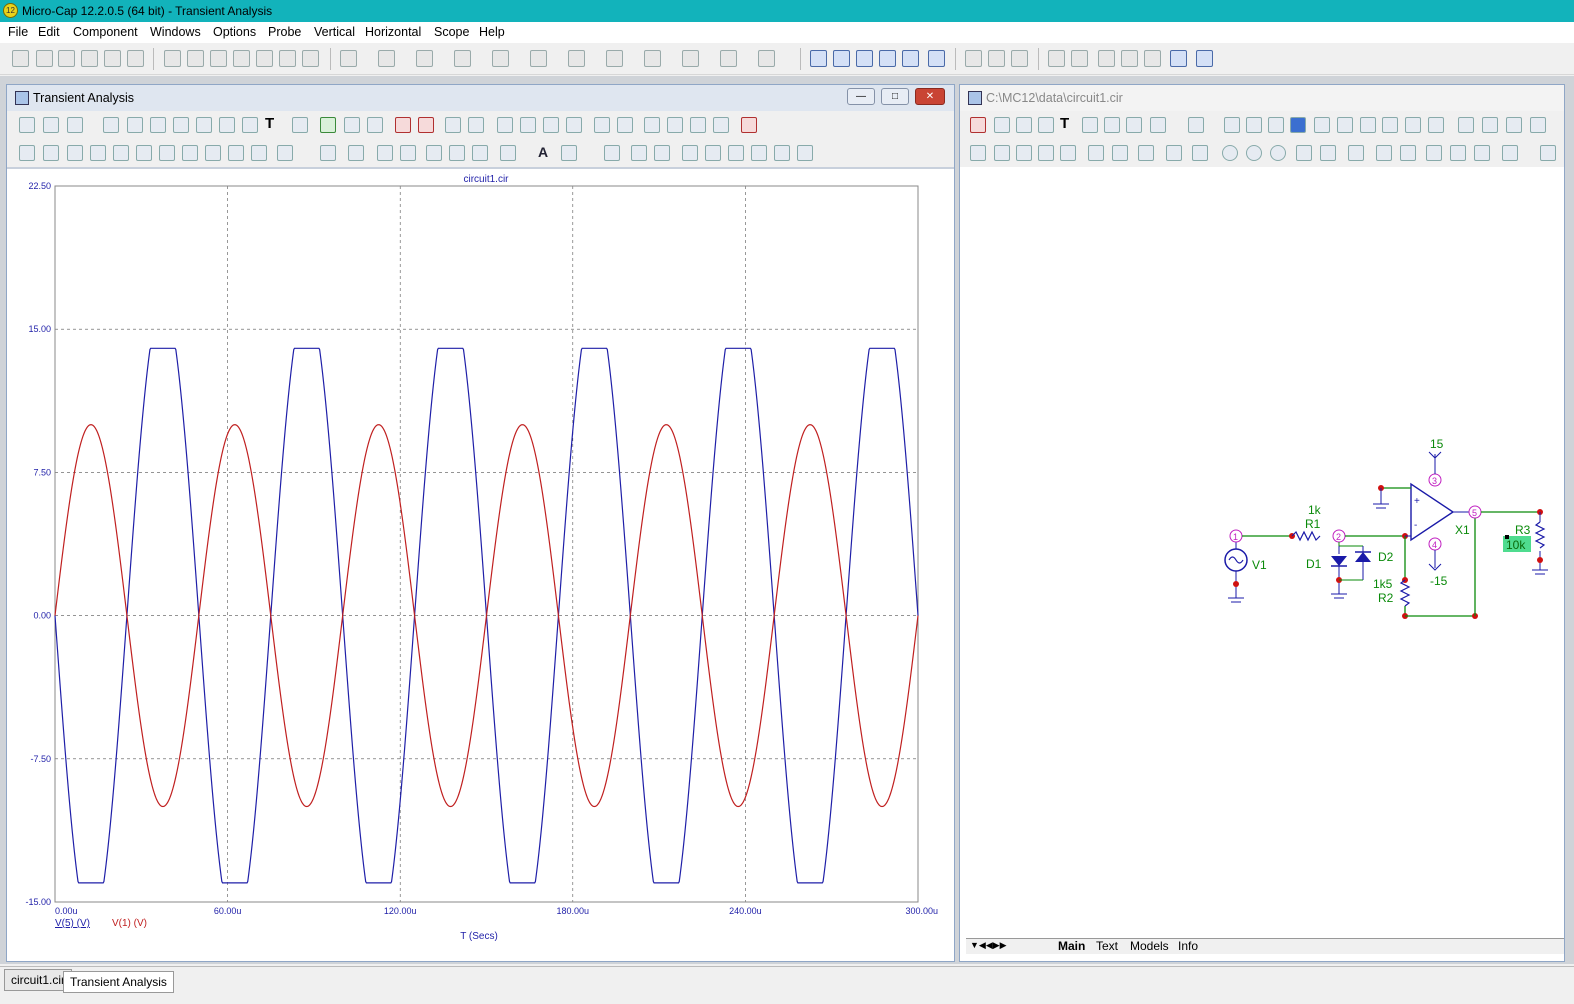 The image size is (1574, 1004). Describe the element at coordinates (1368, 125) in the screenshot. I see `check-icon` at that location.